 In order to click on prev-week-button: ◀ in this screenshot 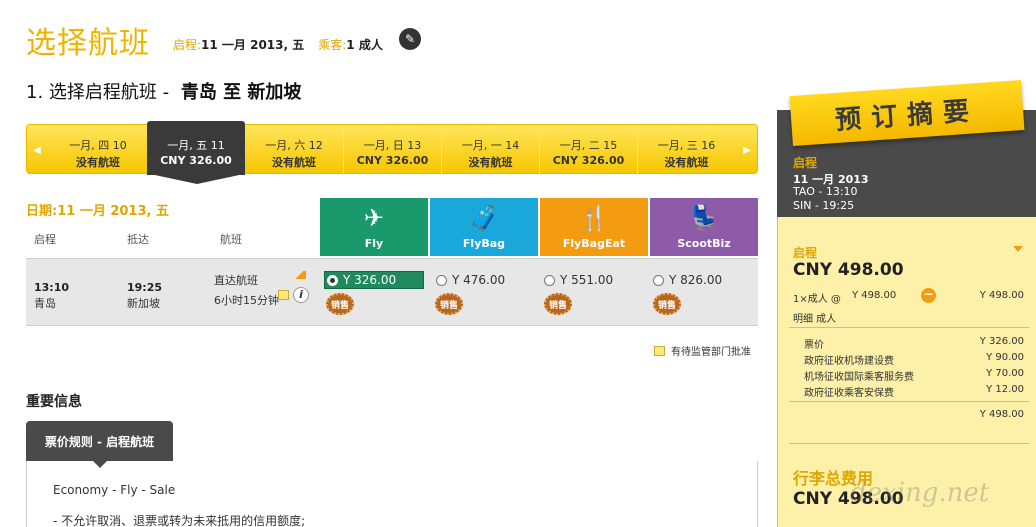, I will do `click(37, 150)`.